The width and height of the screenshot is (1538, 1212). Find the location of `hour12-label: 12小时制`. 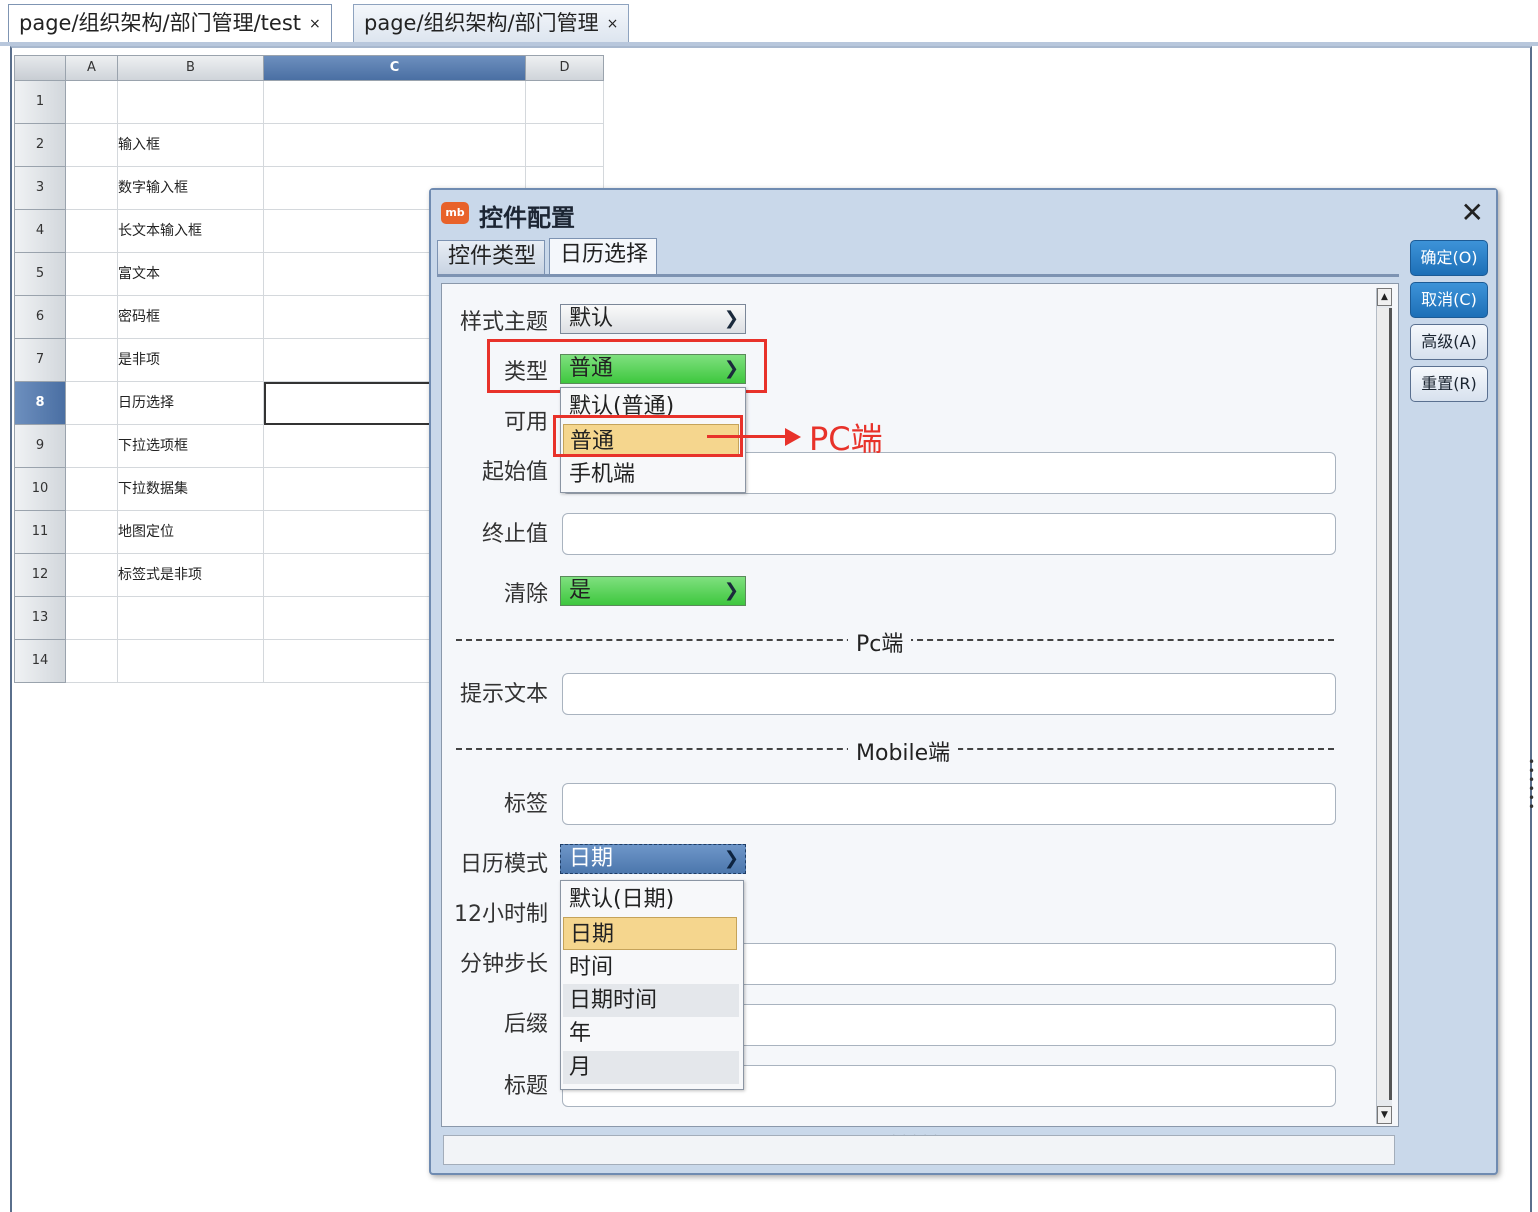

hour12-label: 12小时制 is located at coordinates (501, 914).